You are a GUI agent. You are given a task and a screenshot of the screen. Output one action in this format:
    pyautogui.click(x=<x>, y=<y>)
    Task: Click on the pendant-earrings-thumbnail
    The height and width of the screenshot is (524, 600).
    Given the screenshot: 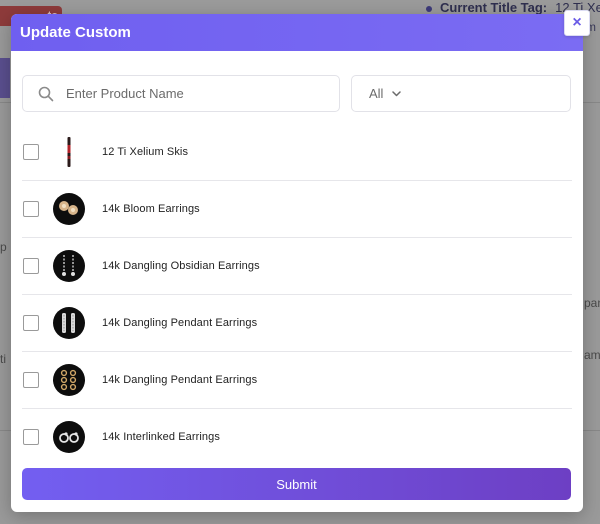 What is the action you would take?
    pyautogui.click(x=69, y=323)
    